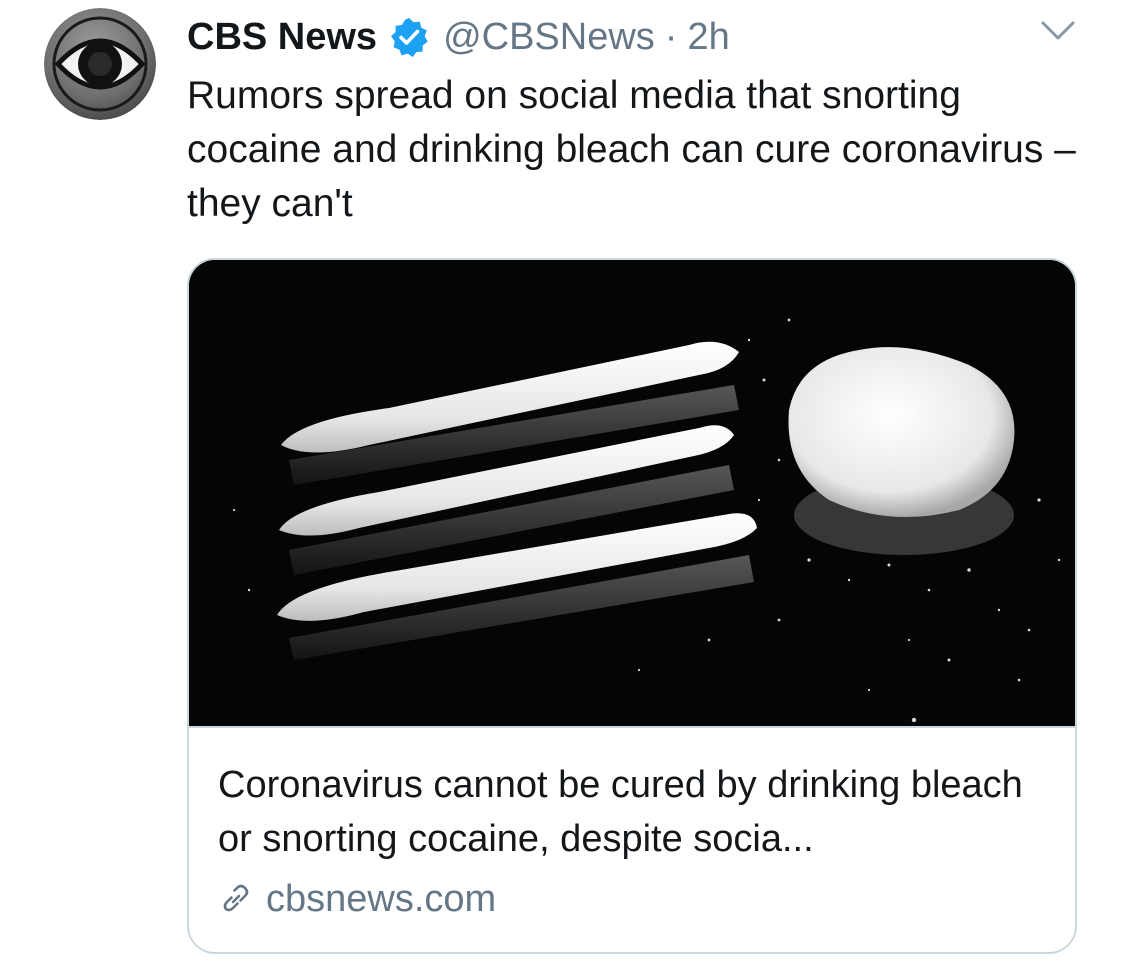 This screenshot has height=973, width=1125. What do you see at coordinates (236, 899) in the screenshot?
I see `link-icon` at bounding box center [236, 899].